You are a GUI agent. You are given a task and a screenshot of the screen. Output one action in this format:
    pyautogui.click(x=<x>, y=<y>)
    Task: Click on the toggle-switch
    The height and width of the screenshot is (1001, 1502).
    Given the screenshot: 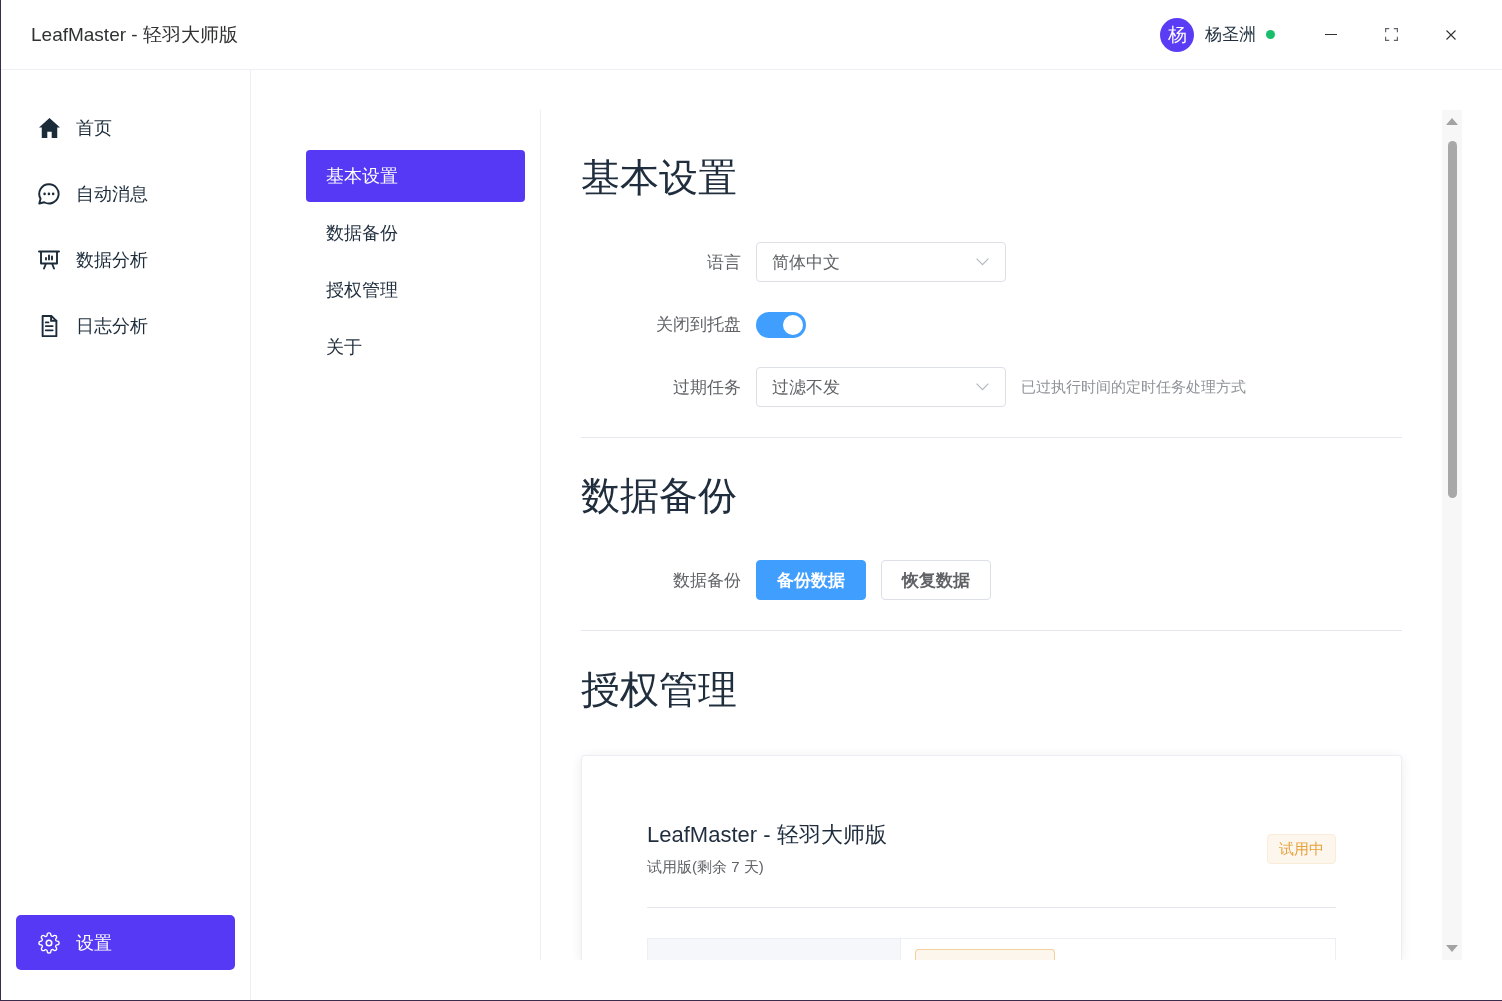 What is the action you would take?
    pyautogui.click(x=781, y=324)
    